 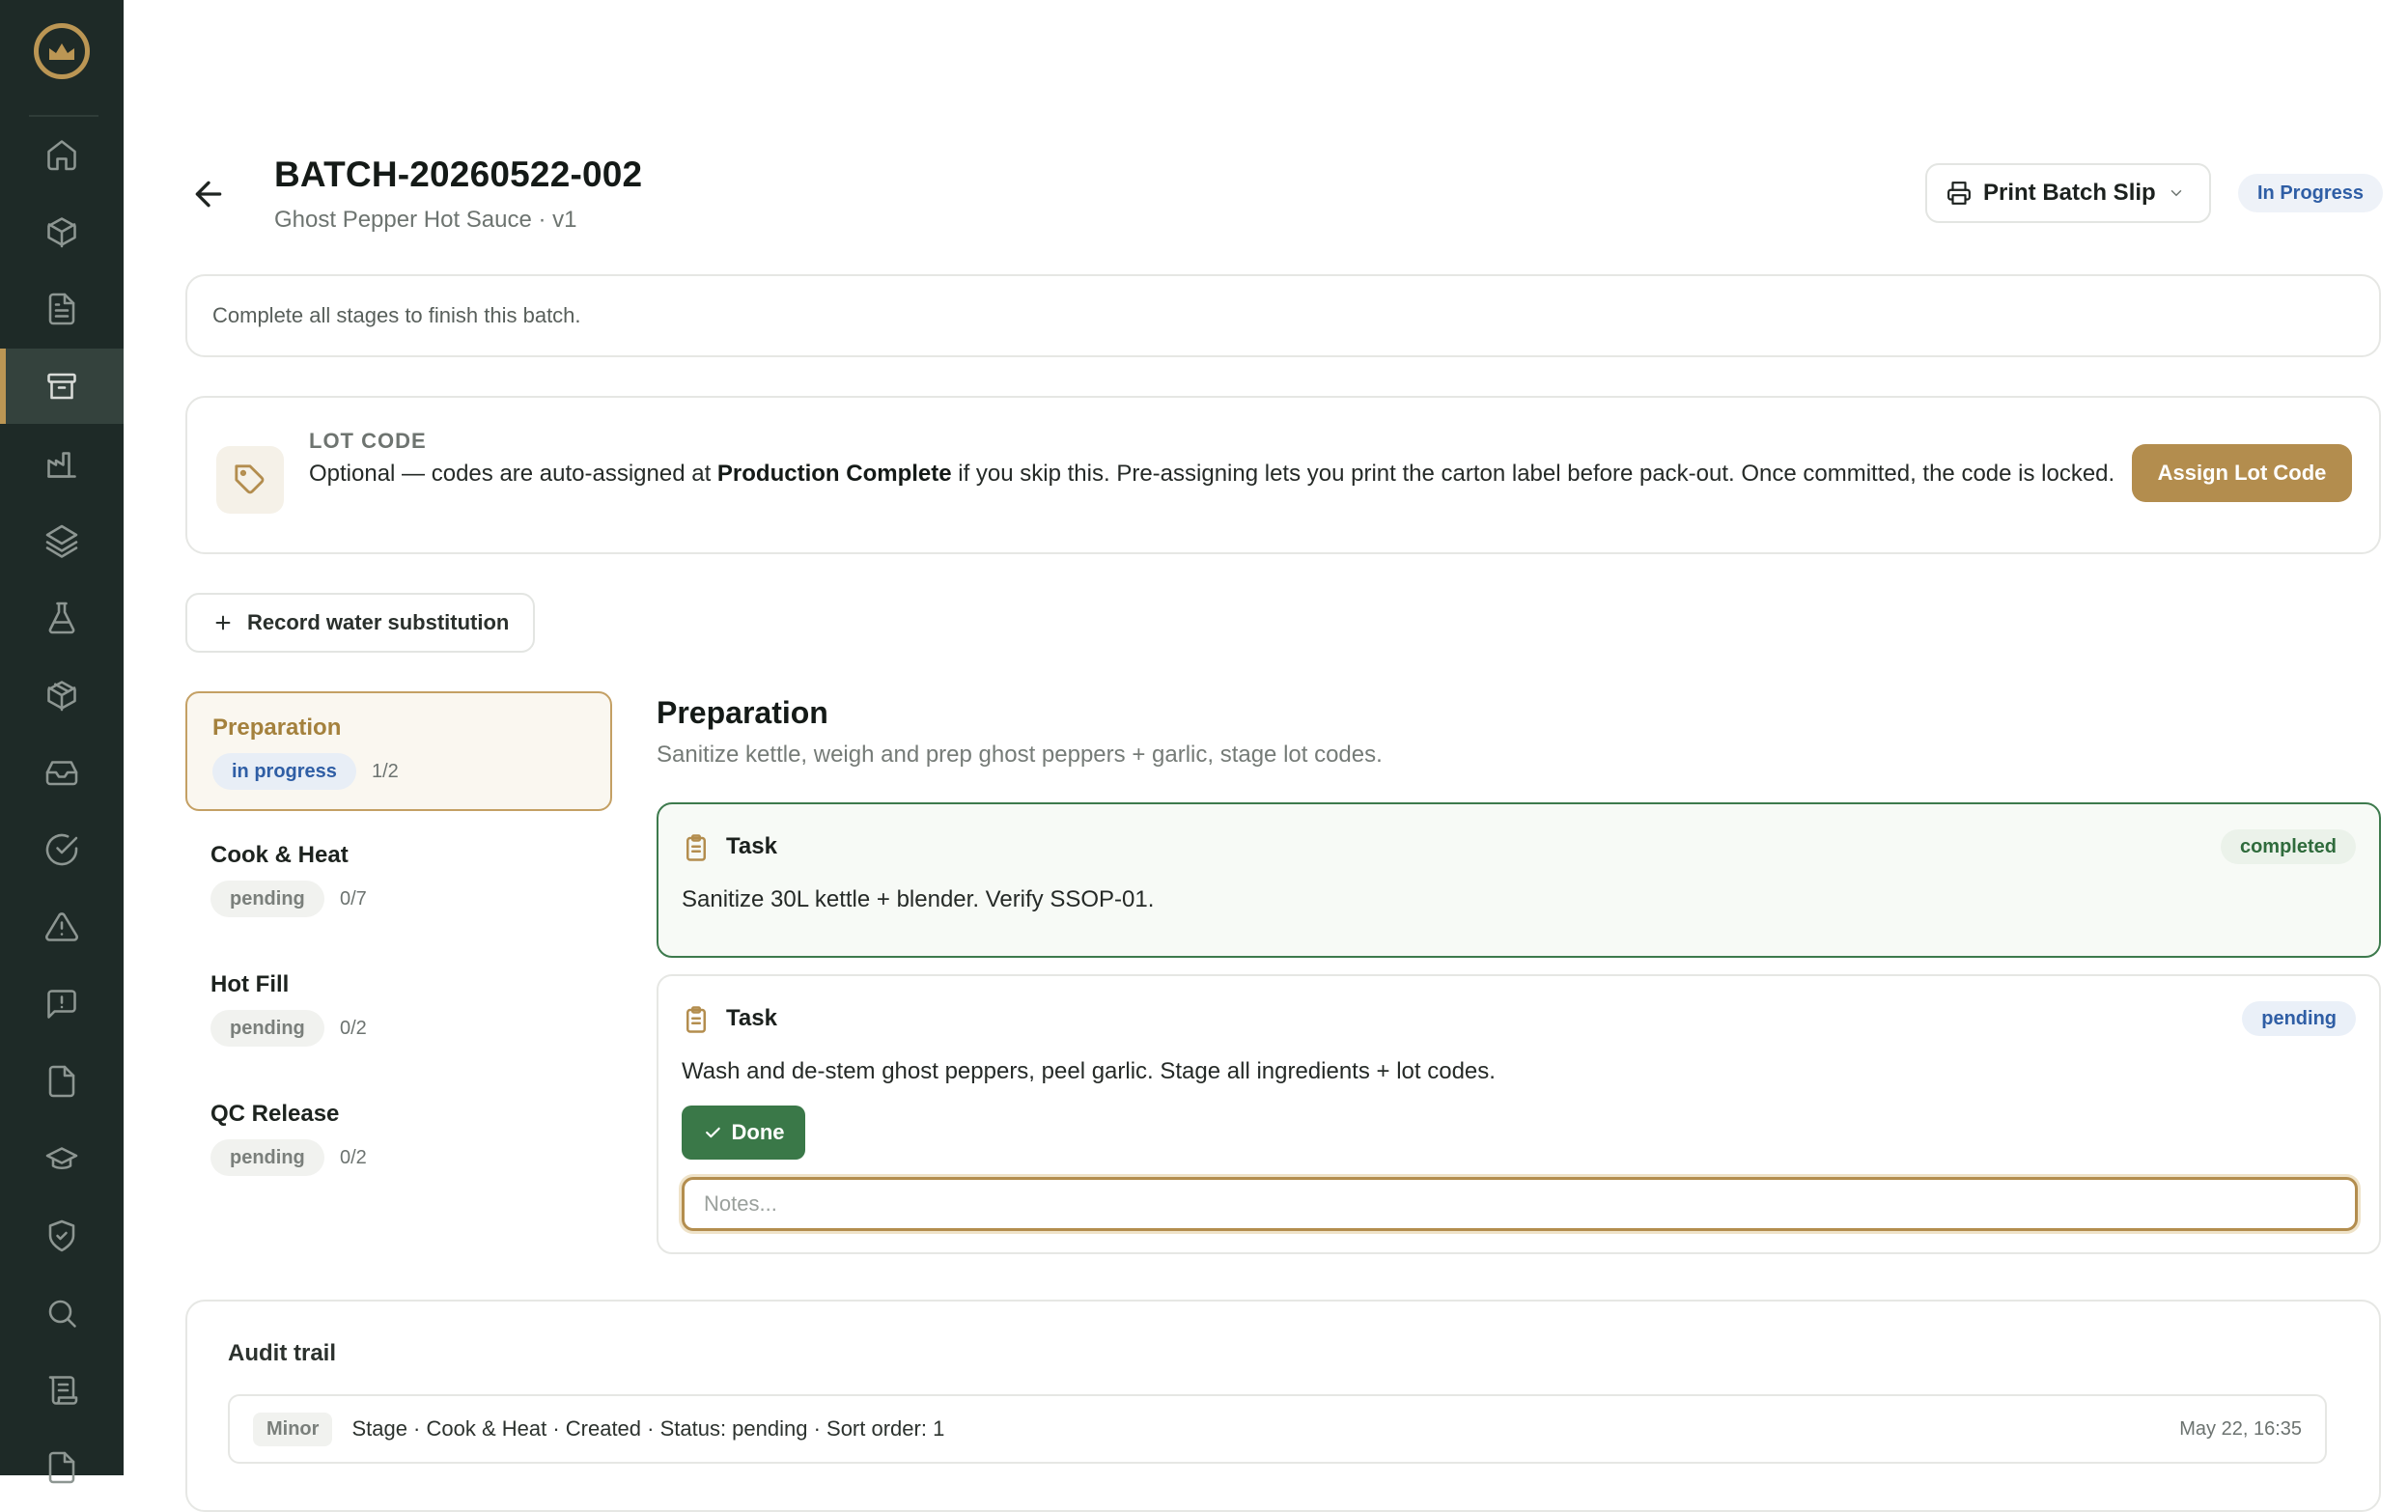 What do you see at coordinates (758, 1132) in the screenshot?
I see `done-label: Done` at bounding box center [758, 1132].